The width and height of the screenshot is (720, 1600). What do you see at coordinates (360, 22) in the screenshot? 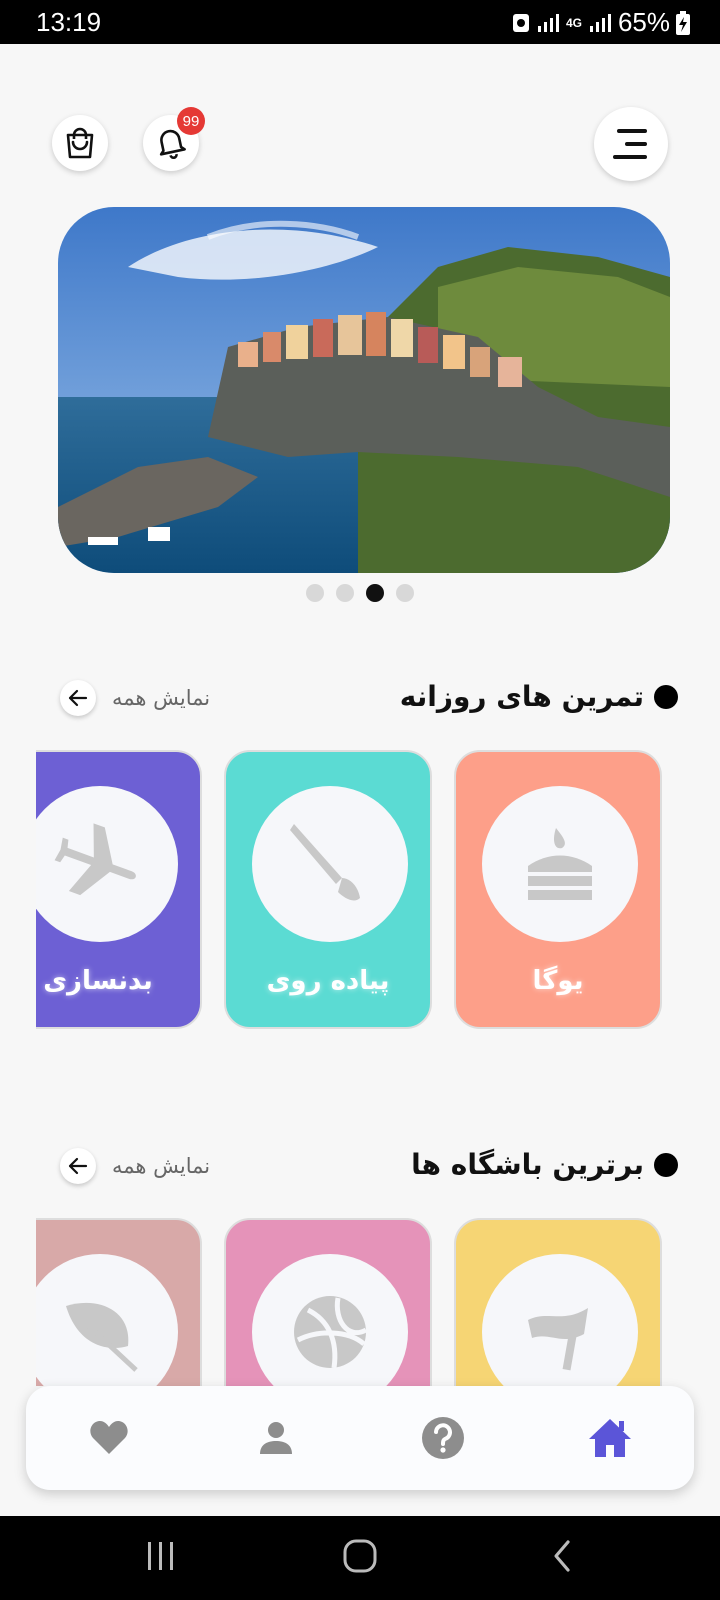
I see `status-bar: 13:19 4G 65%` at bounding box center [360, 22].